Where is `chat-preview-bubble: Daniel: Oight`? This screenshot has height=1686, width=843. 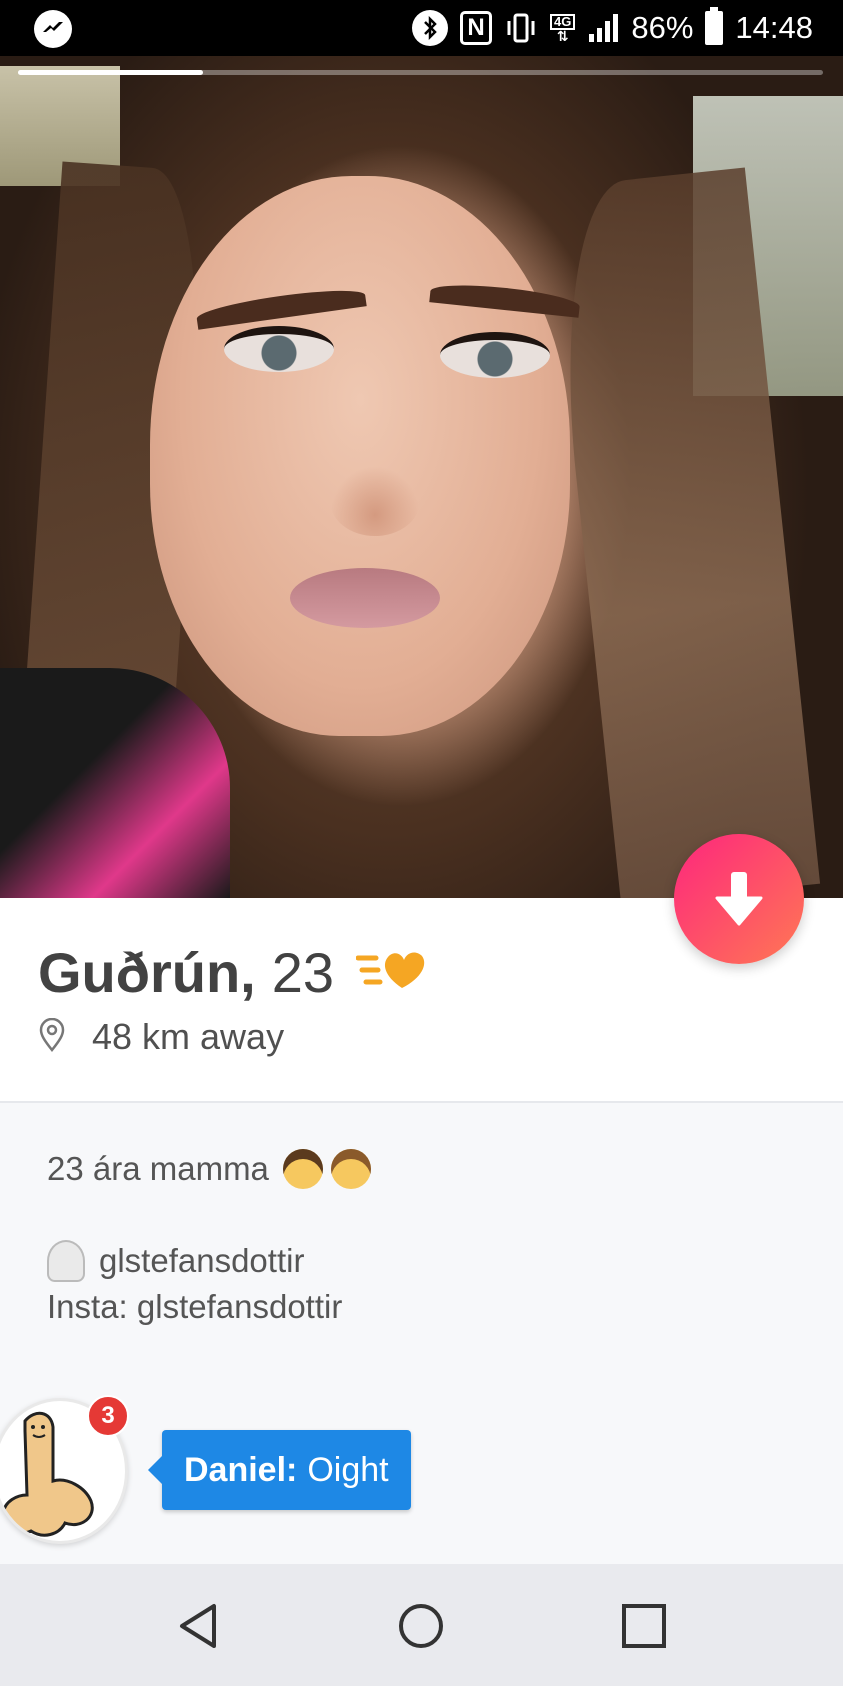
chat-preview-bubble: Daniel: Oight is located at coordinates (279, 1470).